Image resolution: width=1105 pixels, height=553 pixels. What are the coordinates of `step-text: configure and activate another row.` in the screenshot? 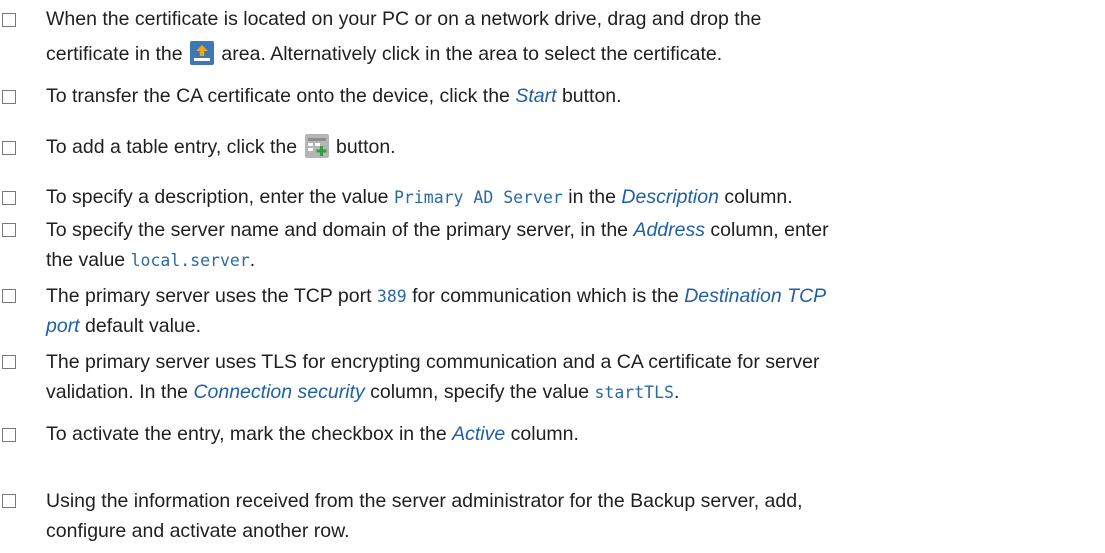 It's located at (198, 531).